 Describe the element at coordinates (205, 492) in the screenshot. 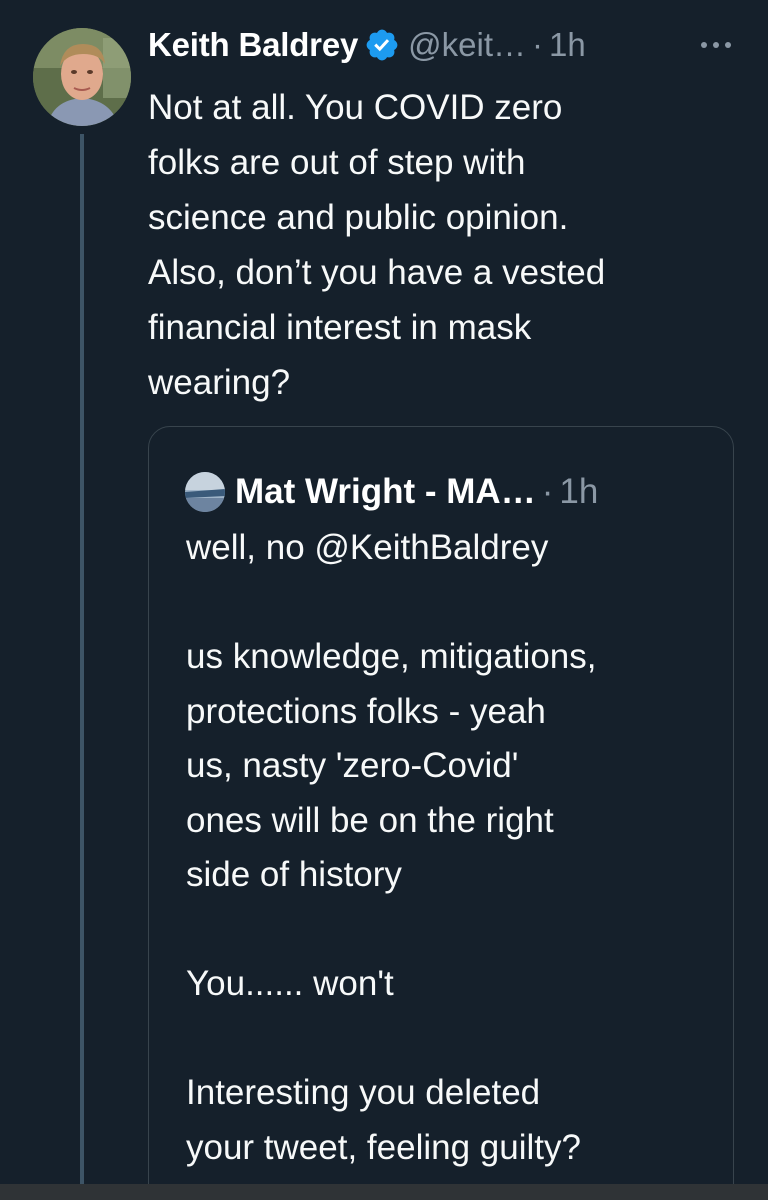

I see `quoted-author-avatar` at that location.